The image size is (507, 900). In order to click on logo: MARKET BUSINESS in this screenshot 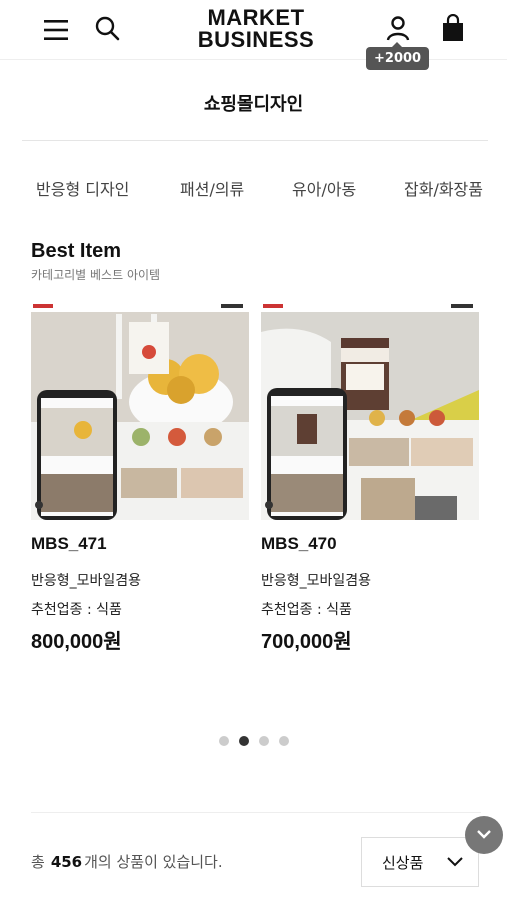, I will do `click(256, 29)`.